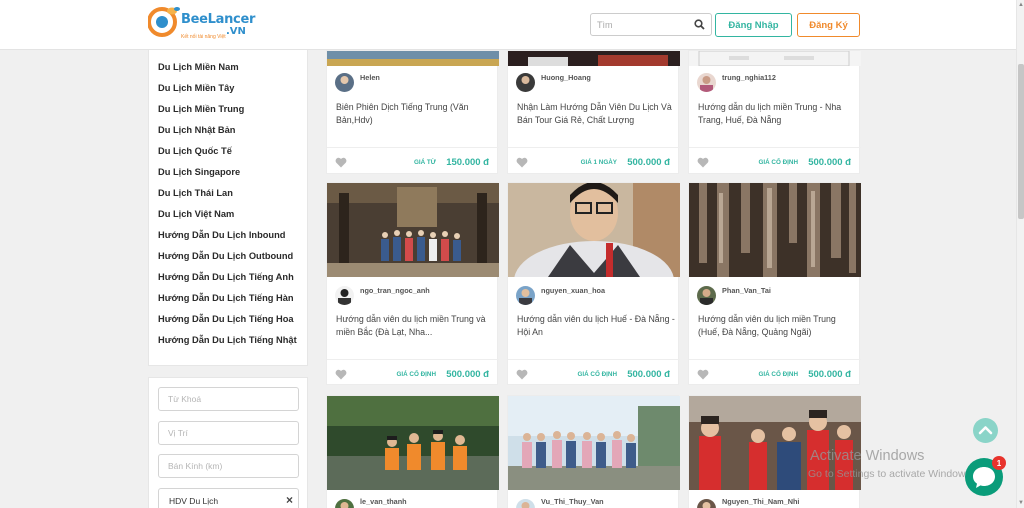 Image resolution: width=1024 pixels, height=508 pixels. What do you see at coordinates (236, 31) in the screenshot?
I see `logo-domain: .VN` at bounding box center [236, 31].